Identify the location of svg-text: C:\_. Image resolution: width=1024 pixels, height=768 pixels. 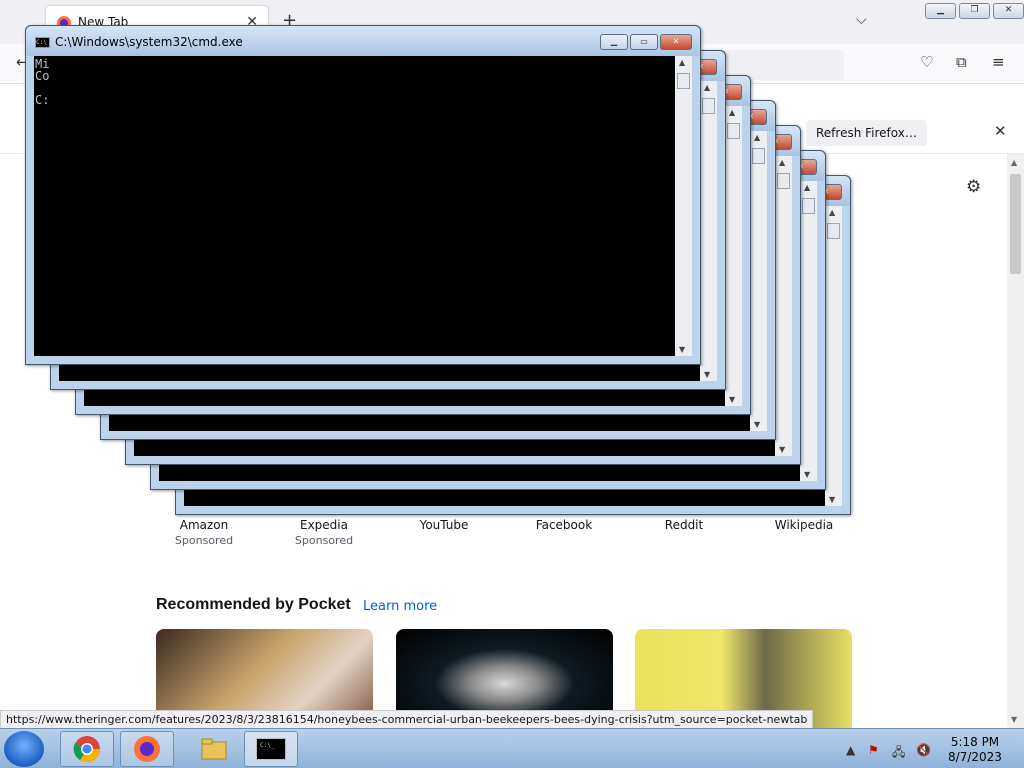
(267, 745).